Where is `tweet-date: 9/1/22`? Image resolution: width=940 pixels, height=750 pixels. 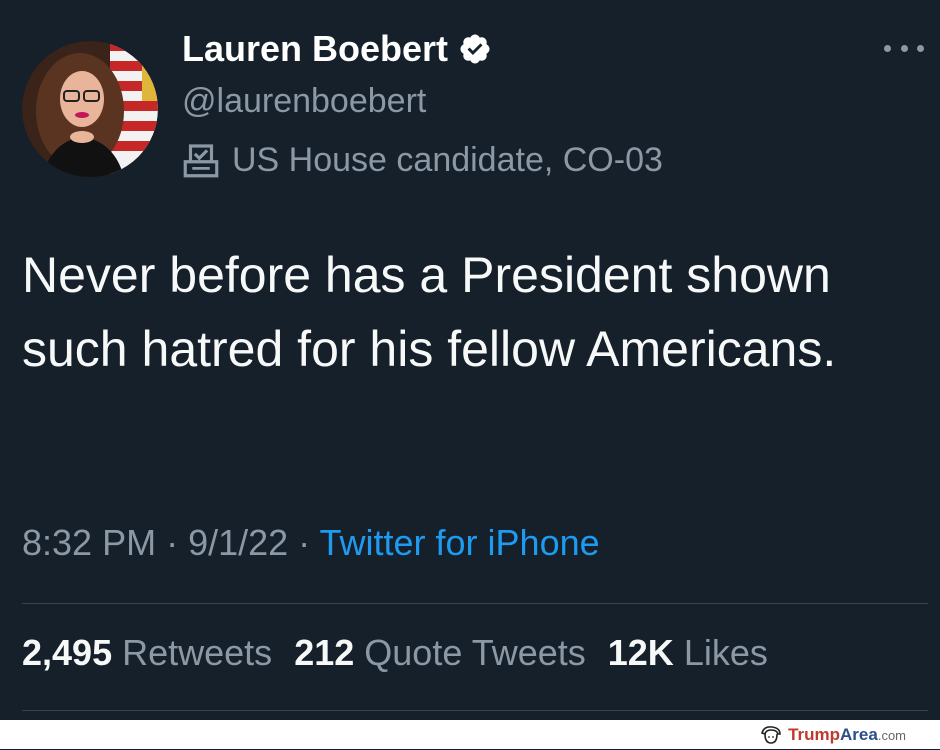
tweet-date: 9/1/22 is located at coordinates (238, 542).